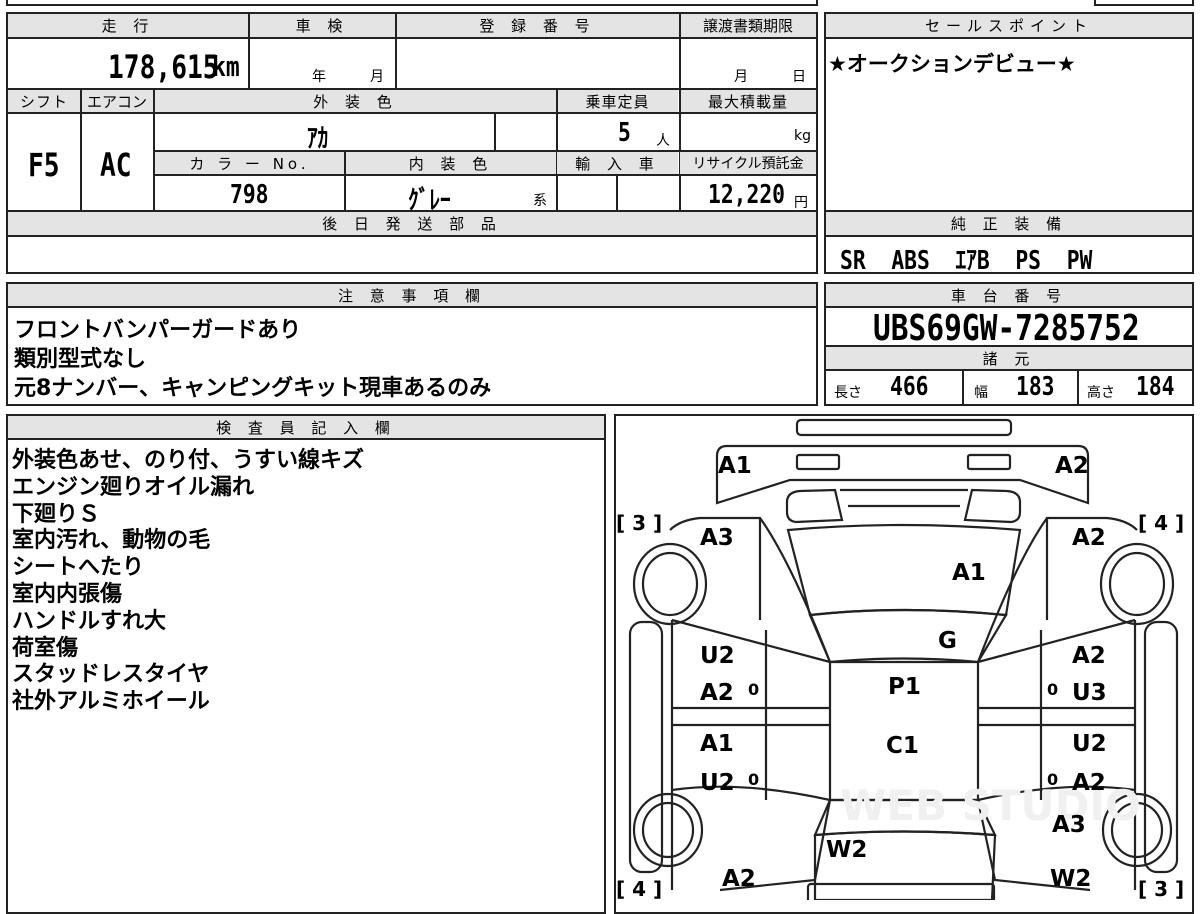  I want to click on damage-label: C1, so click(902, 746).